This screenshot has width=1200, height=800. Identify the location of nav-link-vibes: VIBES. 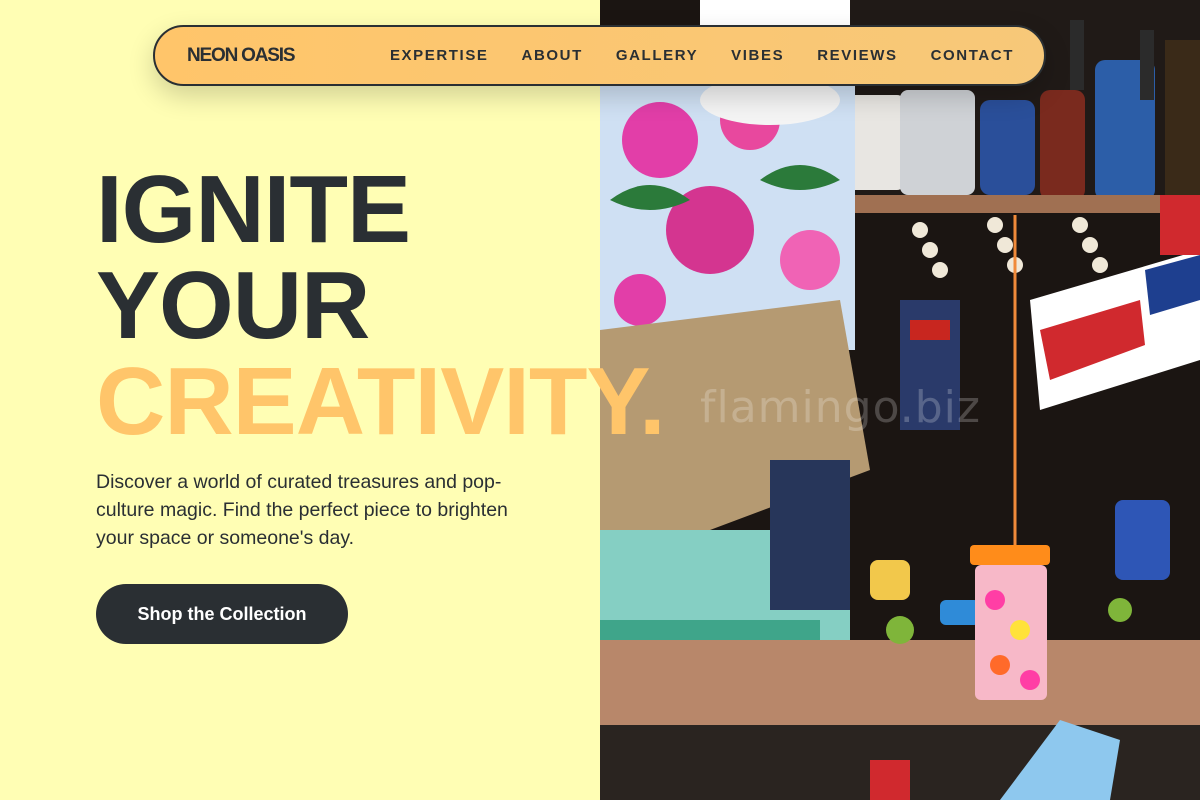
(757, 55).